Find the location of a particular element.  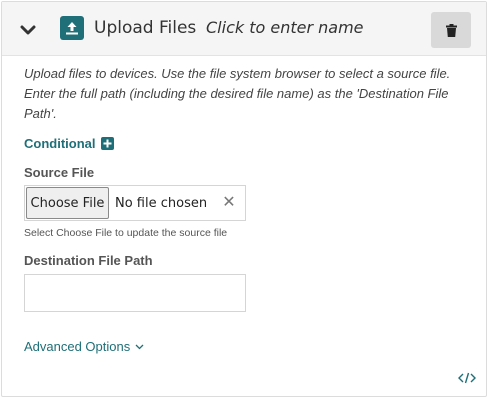

step-title: Upload Files is located at coordinates (145, 28).